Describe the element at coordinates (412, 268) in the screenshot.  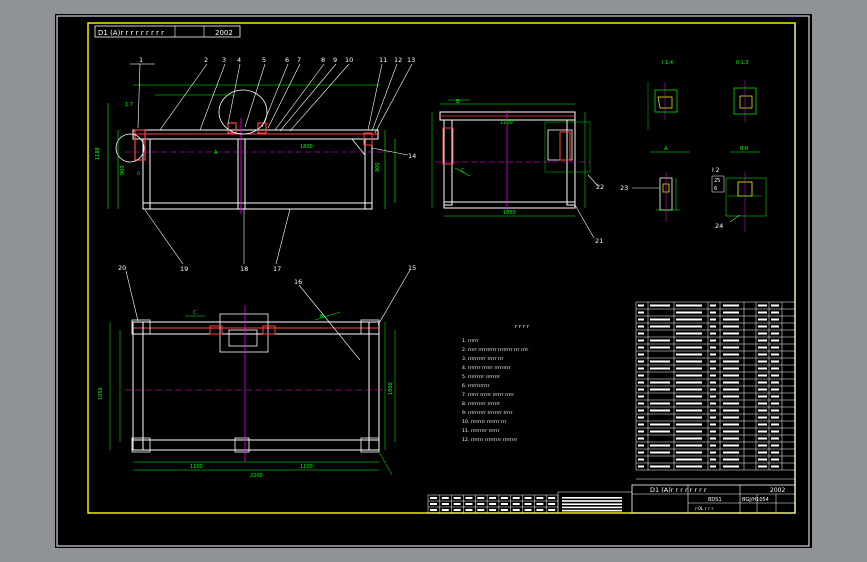
I see `svg-text: 15` at that location.